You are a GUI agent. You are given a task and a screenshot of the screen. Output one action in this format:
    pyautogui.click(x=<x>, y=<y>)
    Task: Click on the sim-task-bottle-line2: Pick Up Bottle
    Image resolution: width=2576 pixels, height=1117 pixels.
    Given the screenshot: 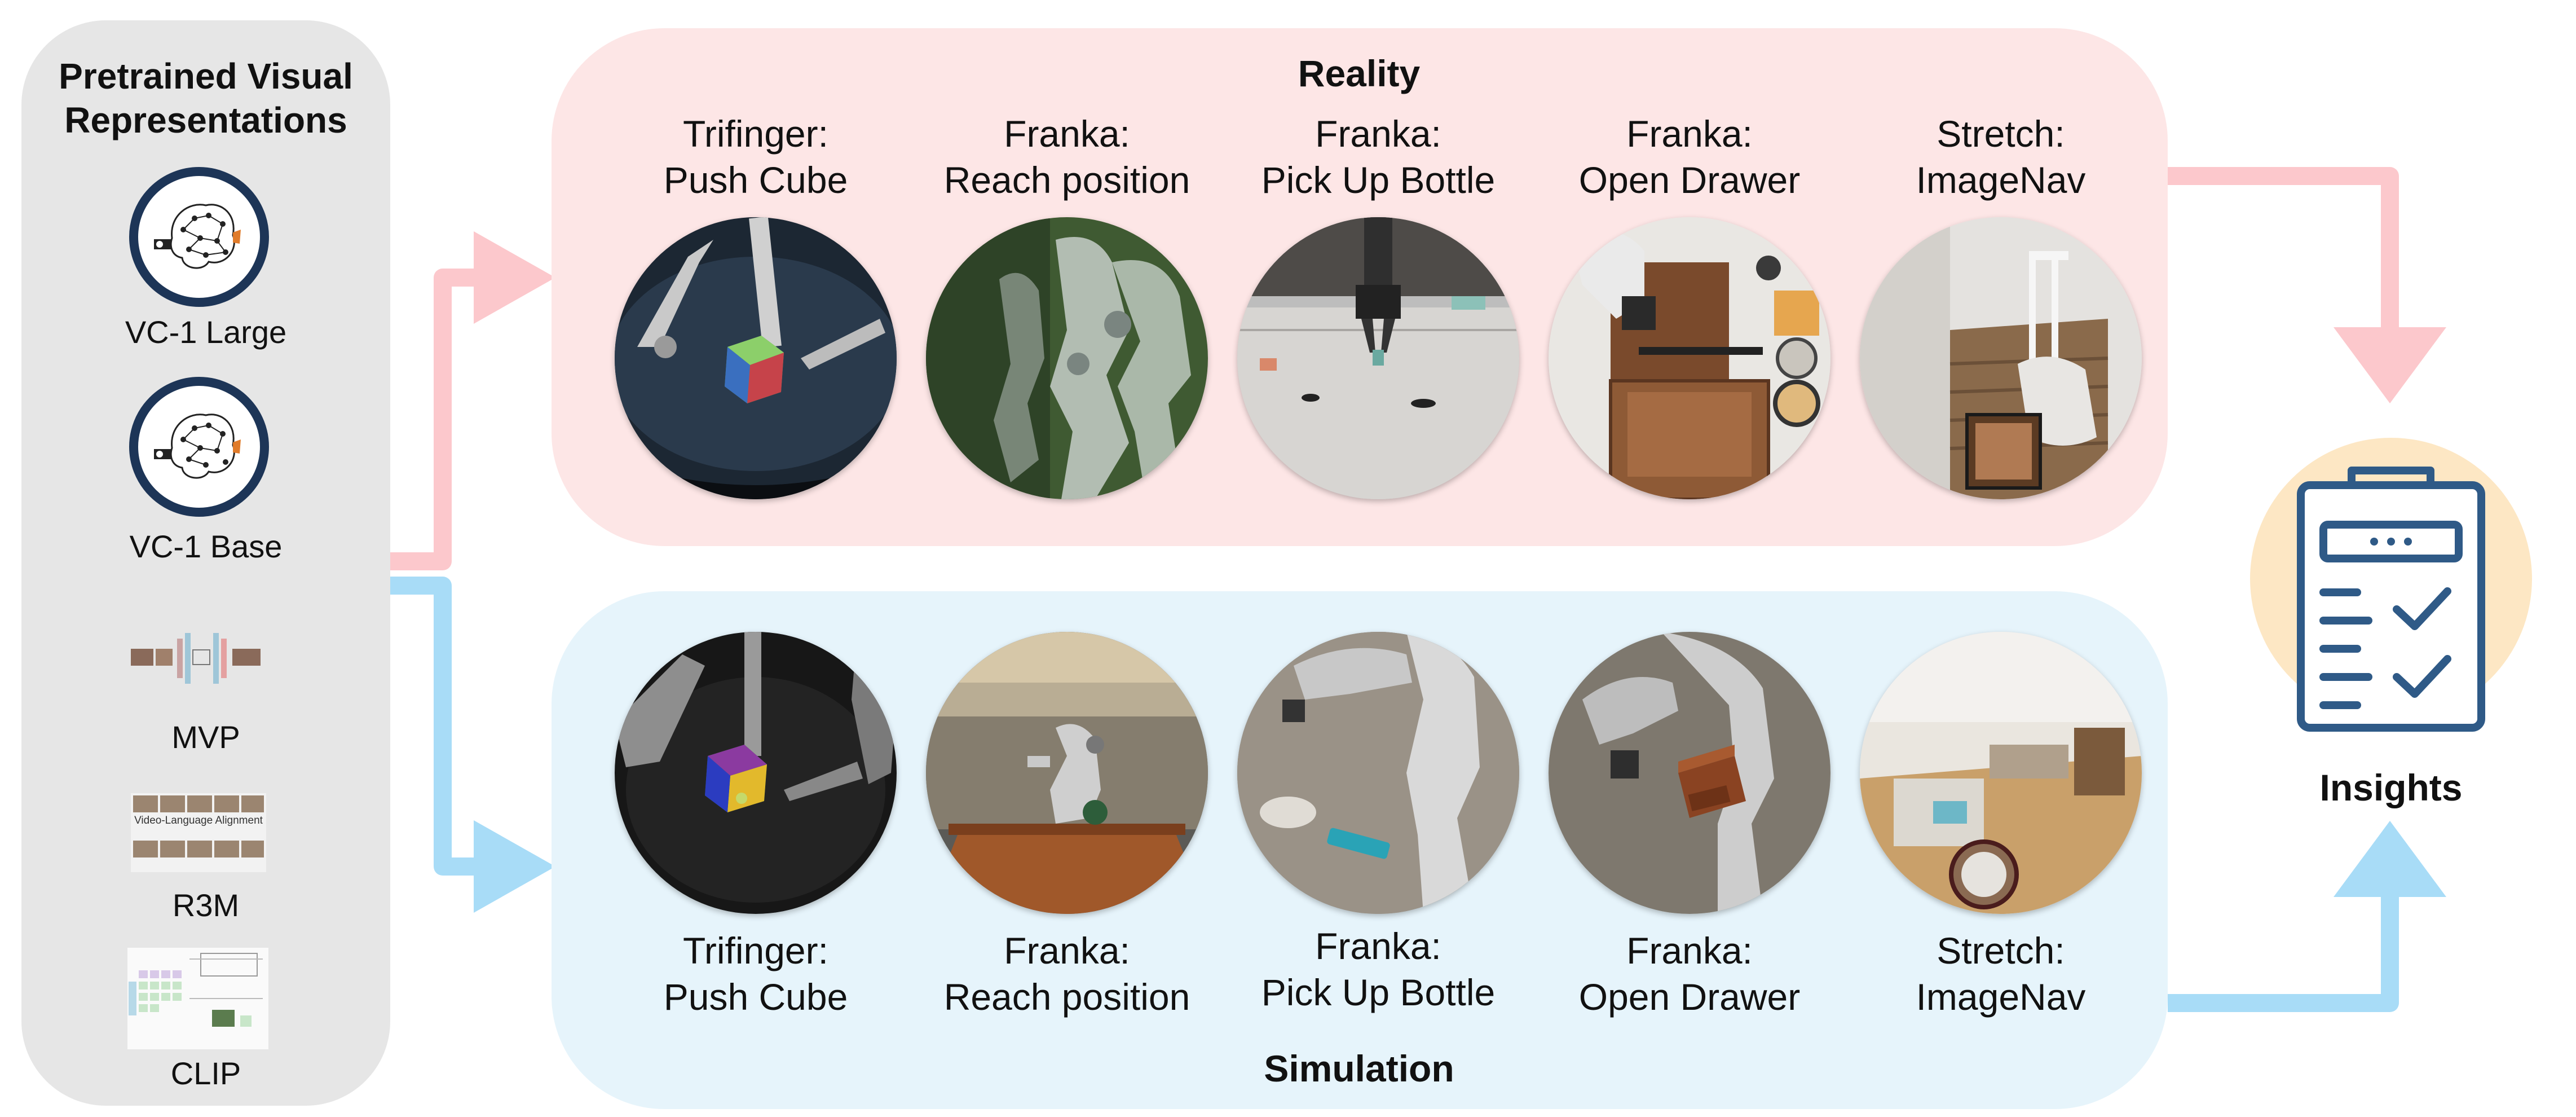 What is the action you would take?
    pyautogui.click(x=1378, y=992)
    